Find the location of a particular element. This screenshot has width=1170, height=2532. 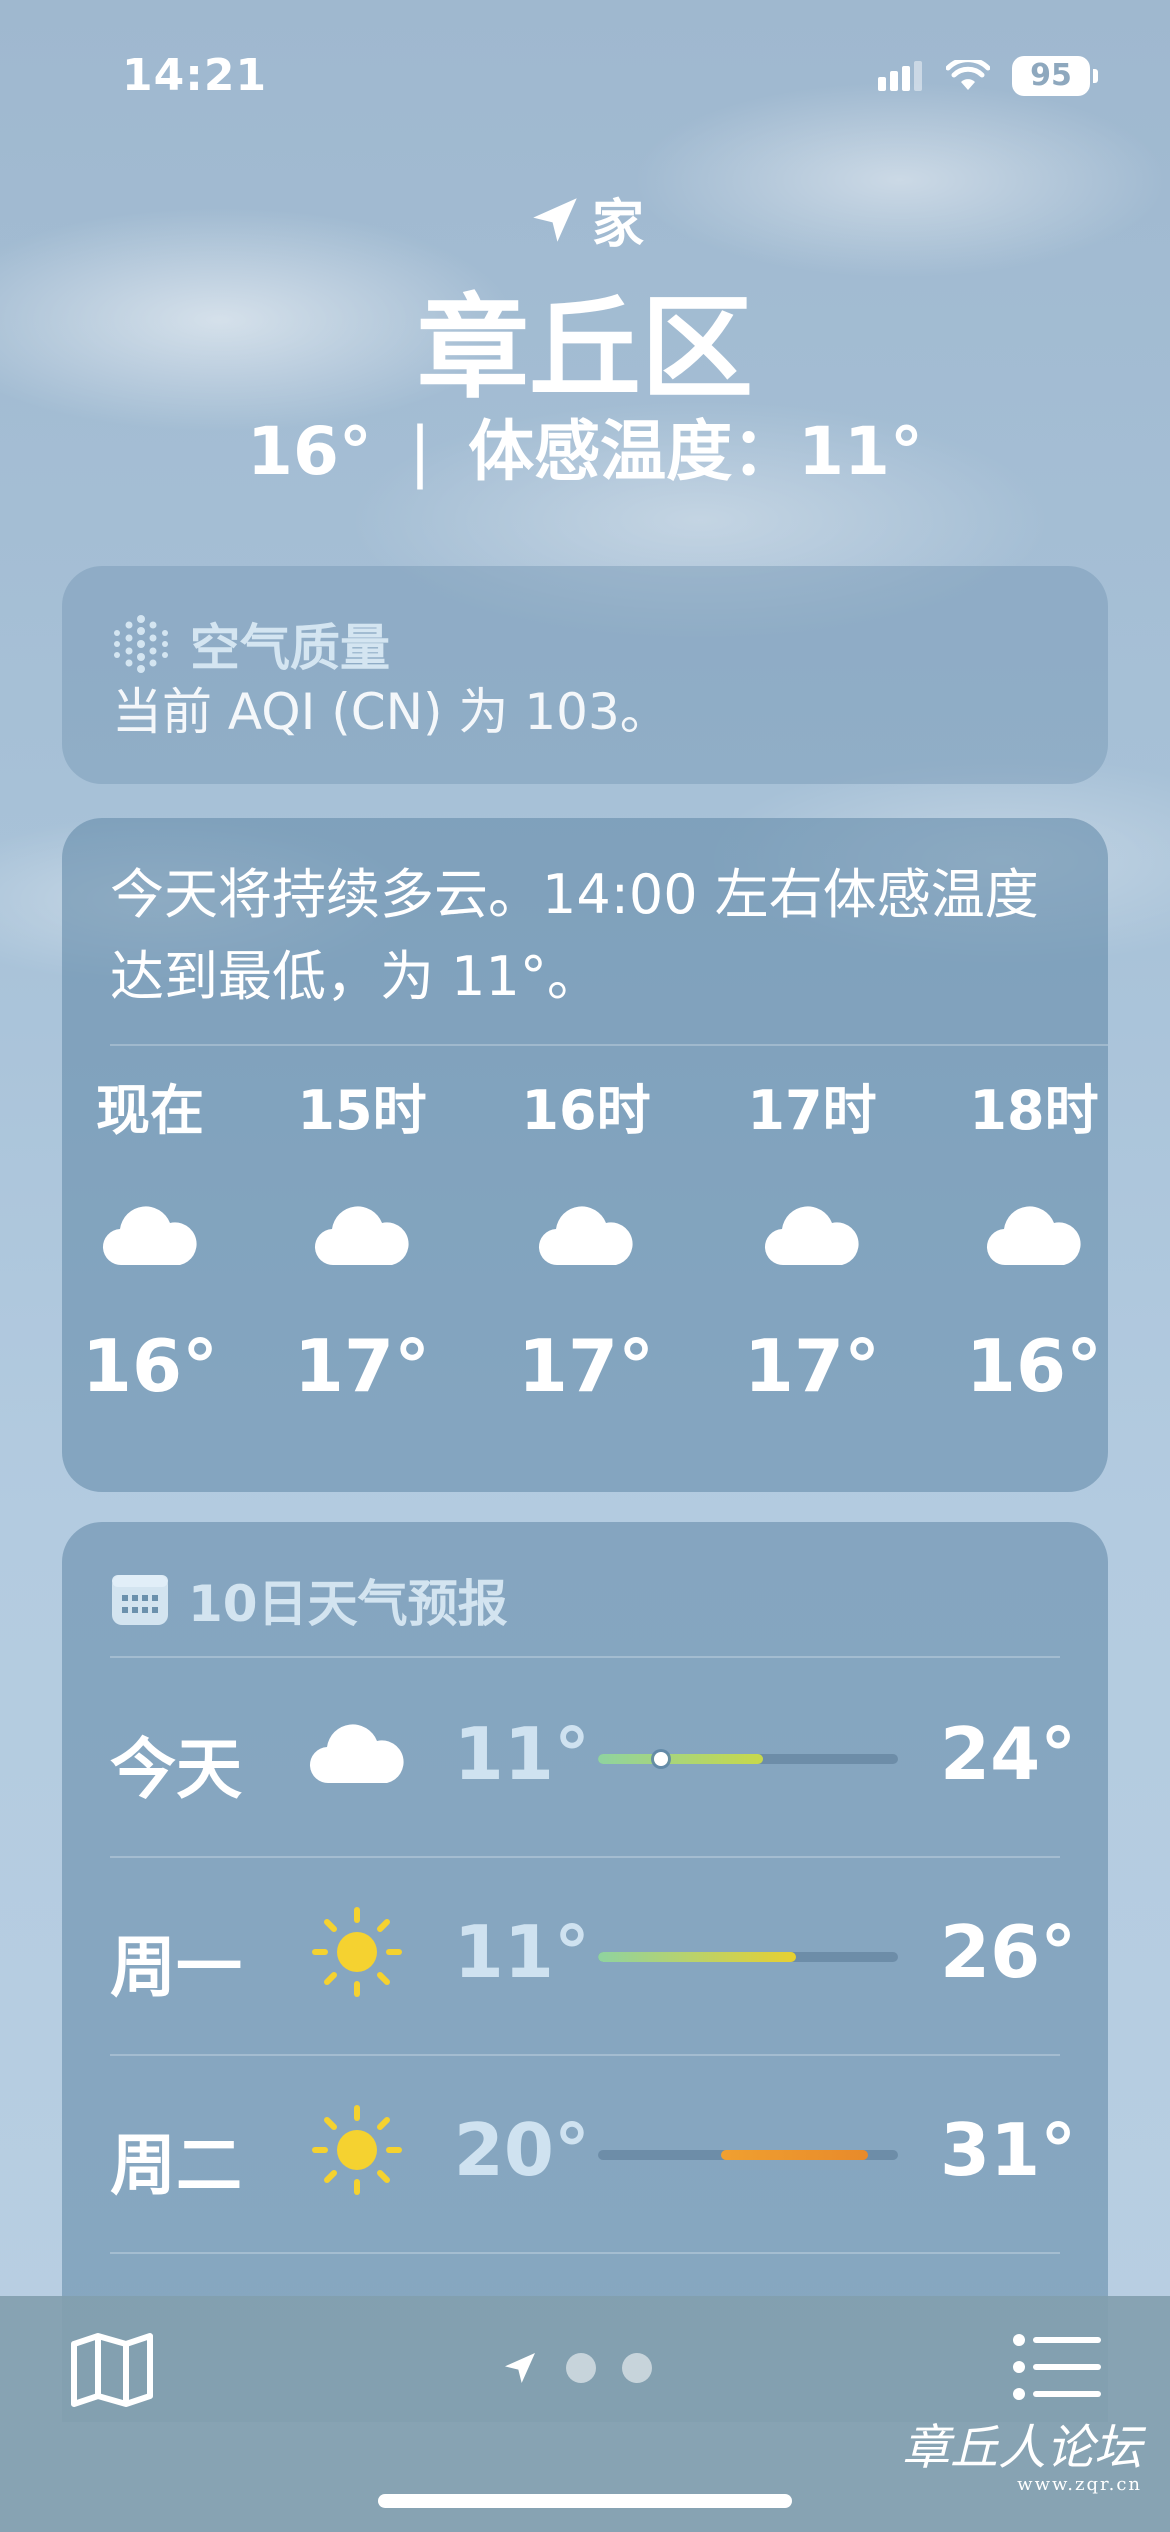

watermark: 章丘人论坛 www.zqr.cn is located at coordinates (1022, 2451).